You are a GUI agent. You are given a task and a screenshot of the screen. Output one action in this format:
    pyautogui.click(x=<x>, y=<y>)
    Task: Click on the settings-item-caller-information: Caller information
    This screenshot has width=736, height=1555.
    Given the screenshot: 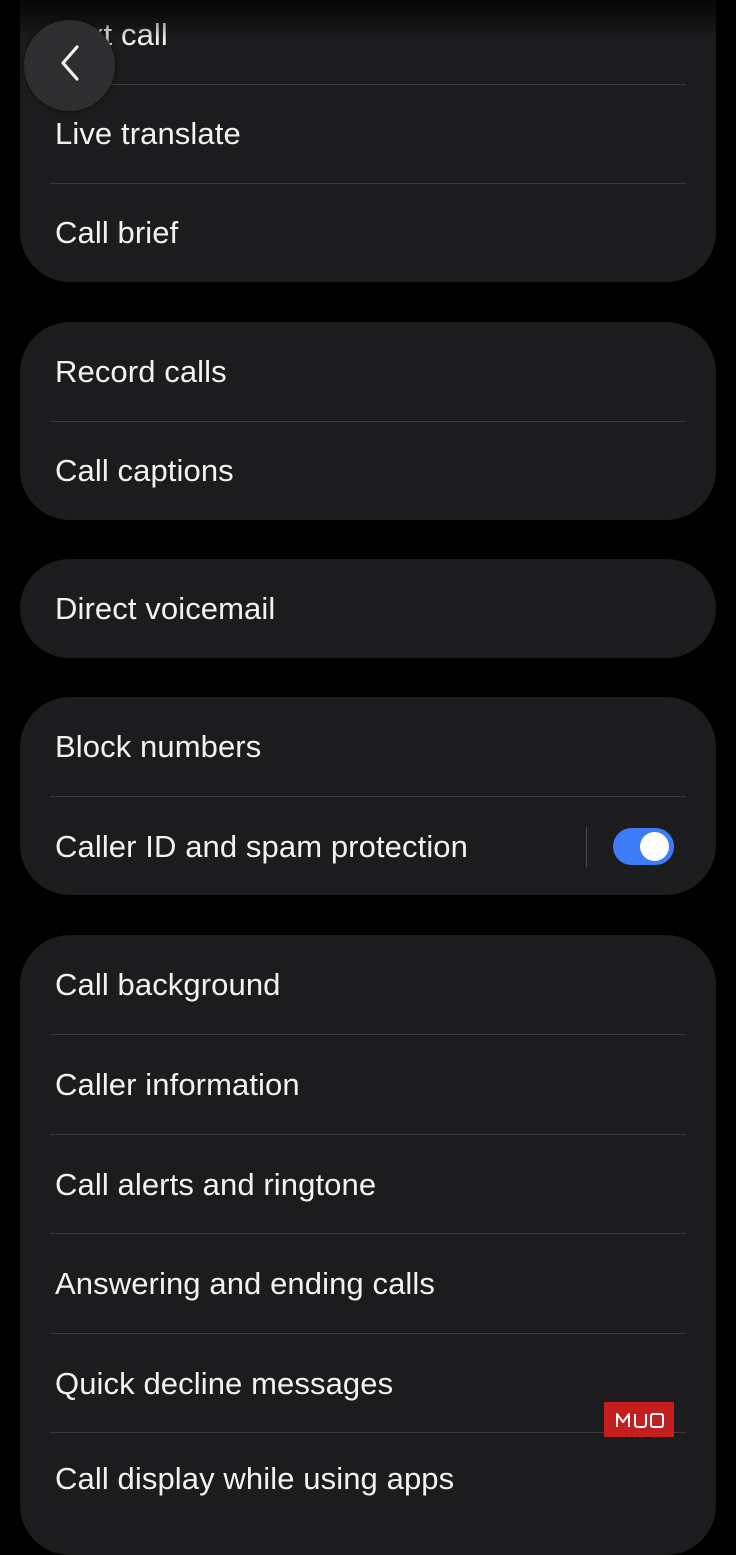 What is the action you would take?
    pyautogui.click(x=368, y=1084)
    